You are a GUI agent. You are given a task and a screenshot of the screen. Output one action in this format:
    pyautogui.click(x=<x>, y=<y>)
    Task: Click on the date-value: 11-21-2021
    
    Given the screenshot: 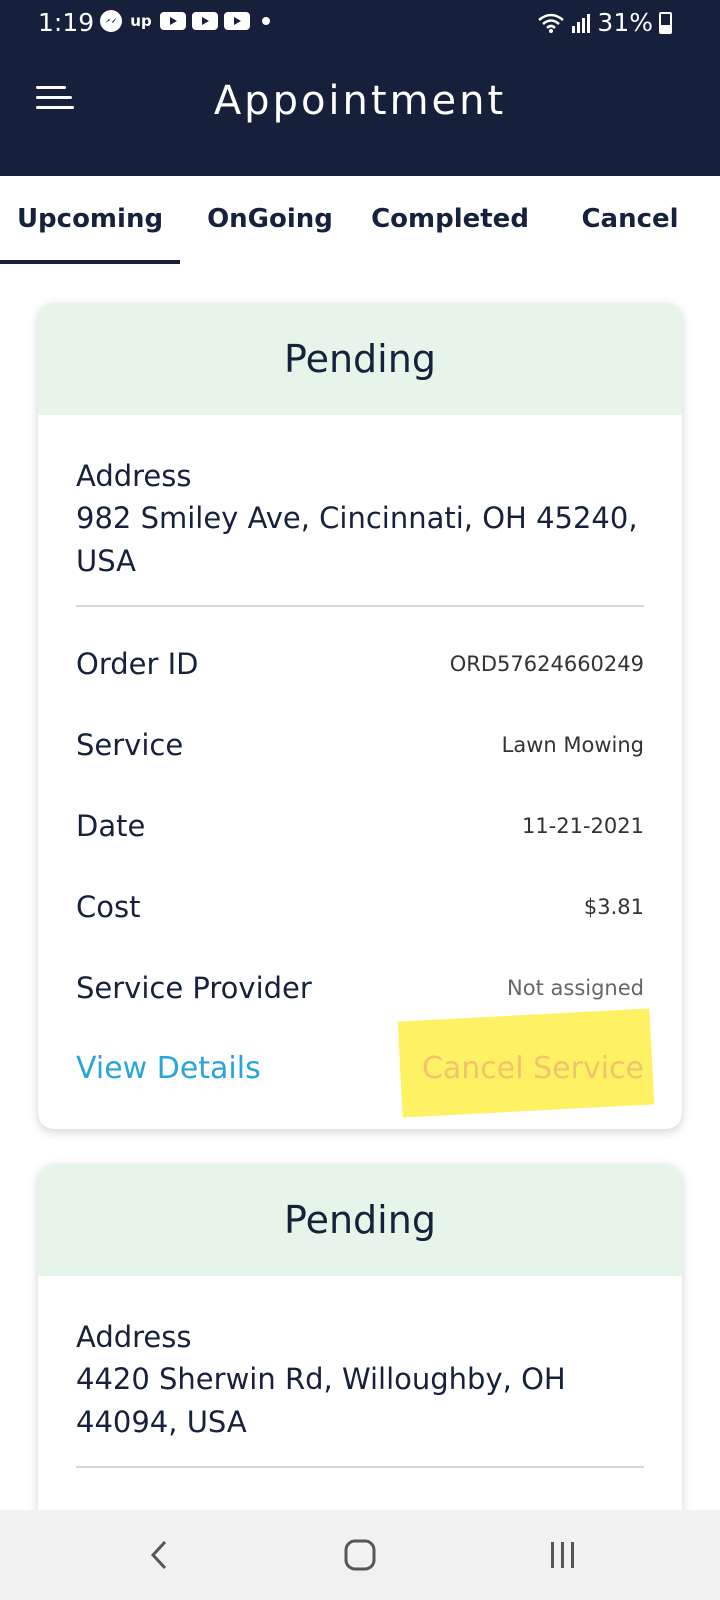 What is the action you would take?
    pyautogui.click(x=582, y=825)
    